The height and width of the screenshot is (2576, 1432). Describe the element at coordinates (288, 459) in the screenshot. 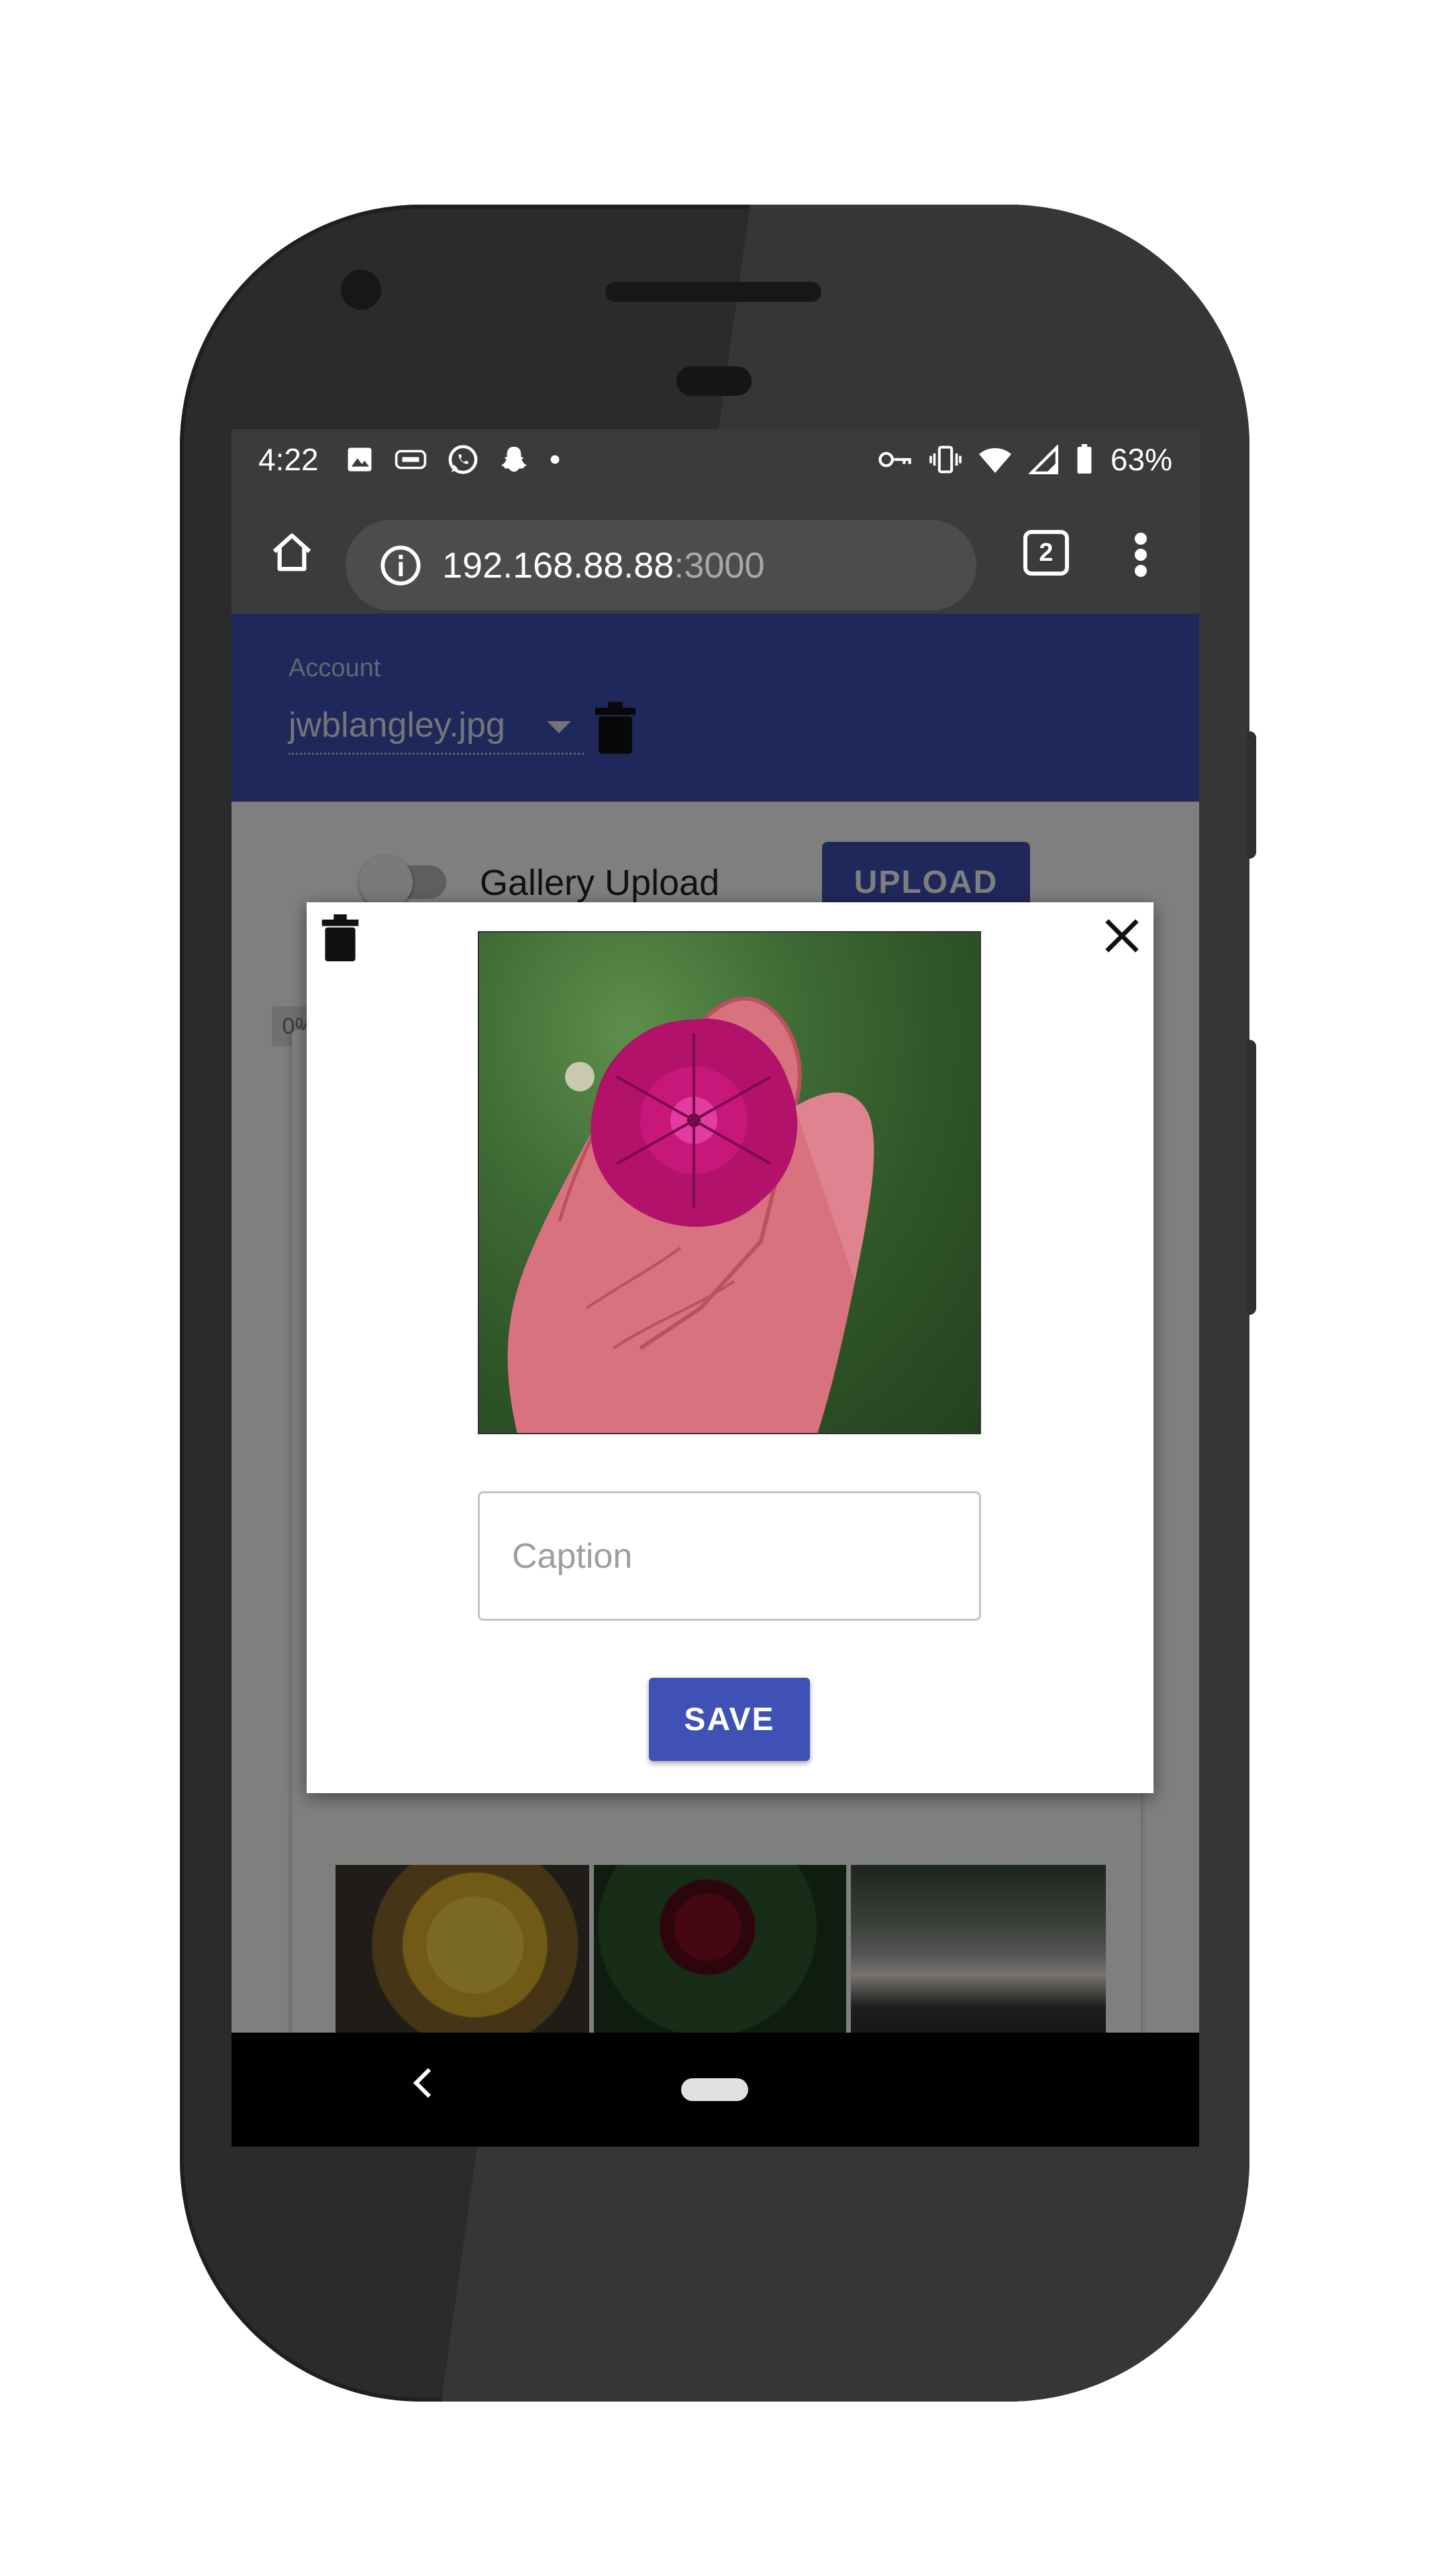

I see `status-time: 4:22` at that location.